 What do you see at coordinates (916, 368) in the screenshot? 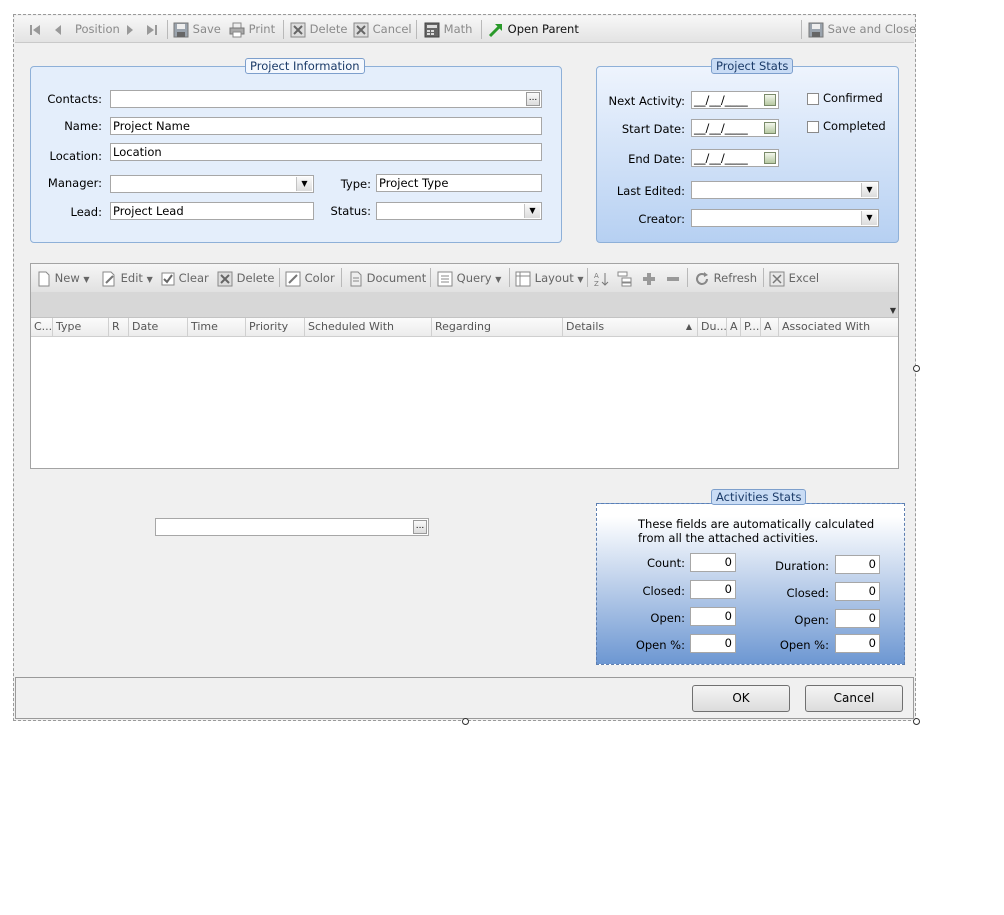
I see `resize-handle-right` at bounding box center [916, 368].